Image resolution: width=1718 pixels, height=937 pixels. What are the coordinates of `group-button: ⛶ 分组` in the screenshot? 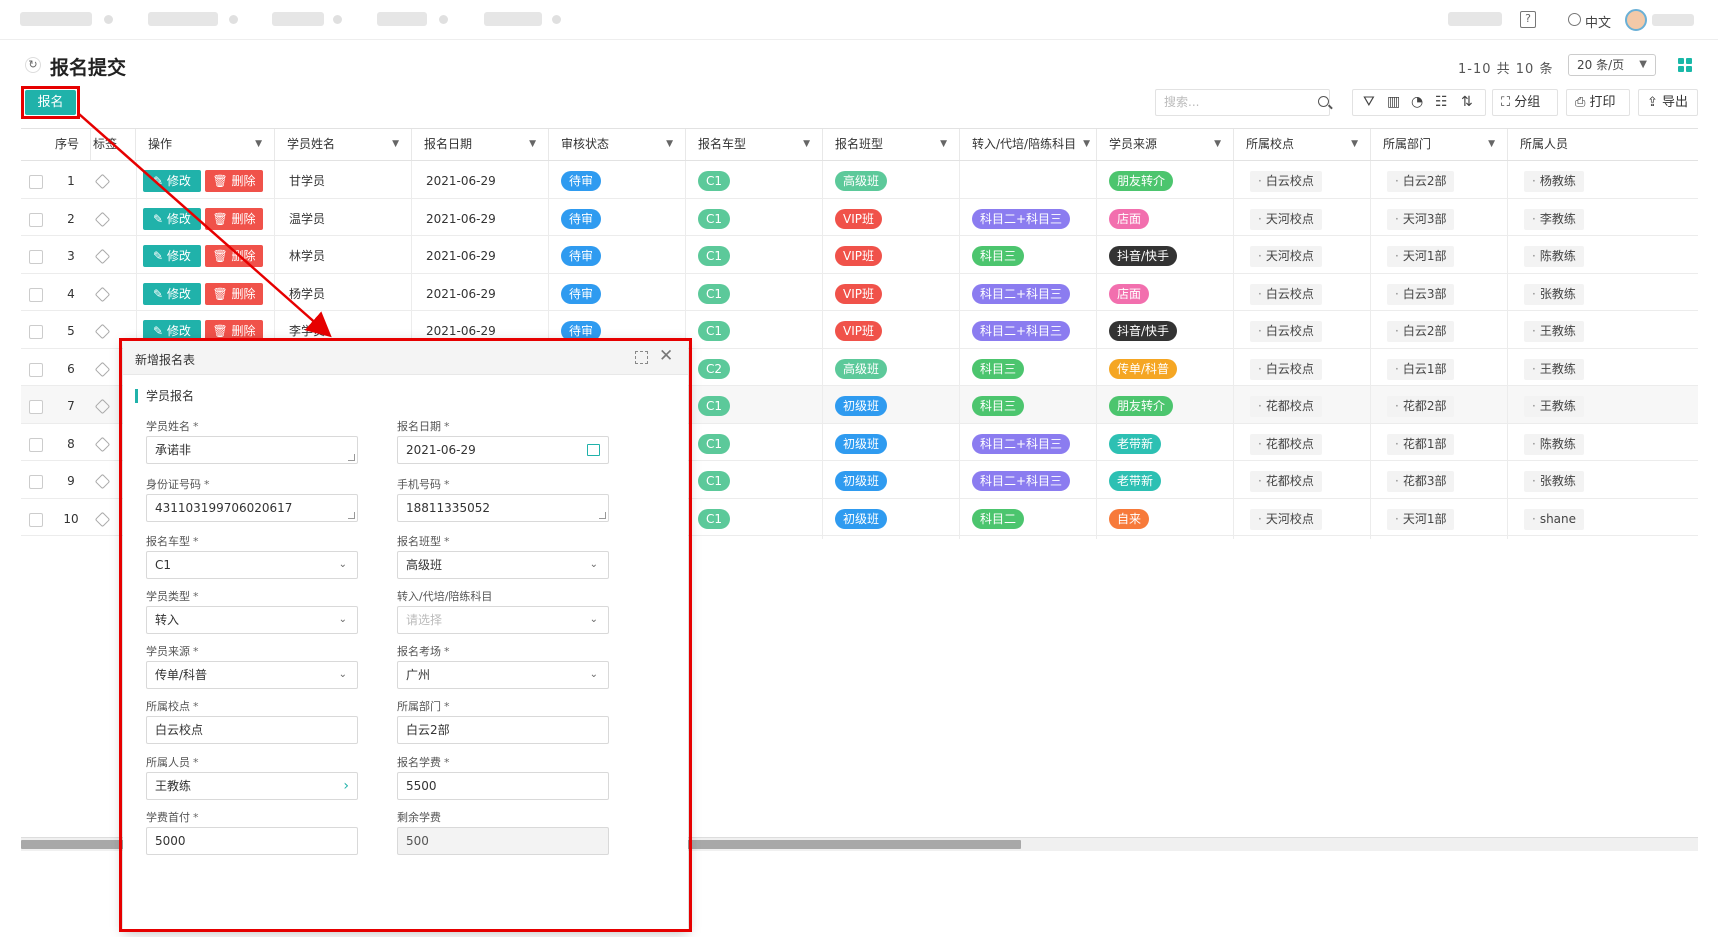 It's located at (1525, 102).